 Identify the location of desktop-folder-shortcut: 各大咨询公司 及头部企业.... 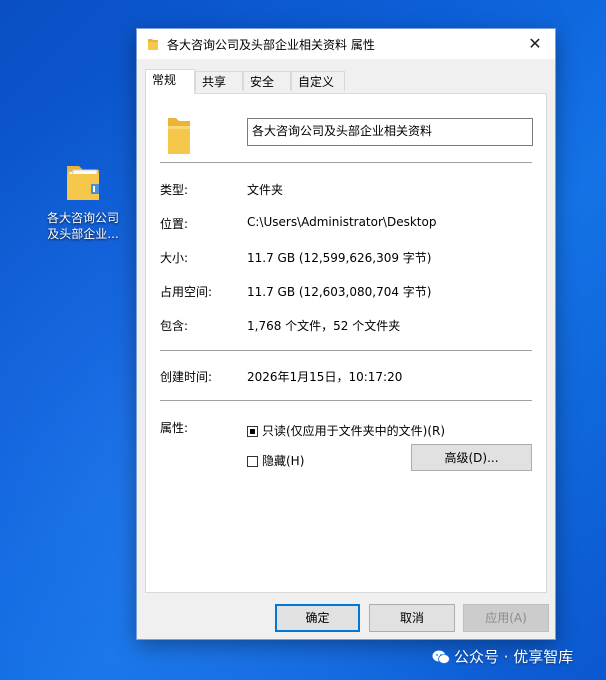
(83, 201).